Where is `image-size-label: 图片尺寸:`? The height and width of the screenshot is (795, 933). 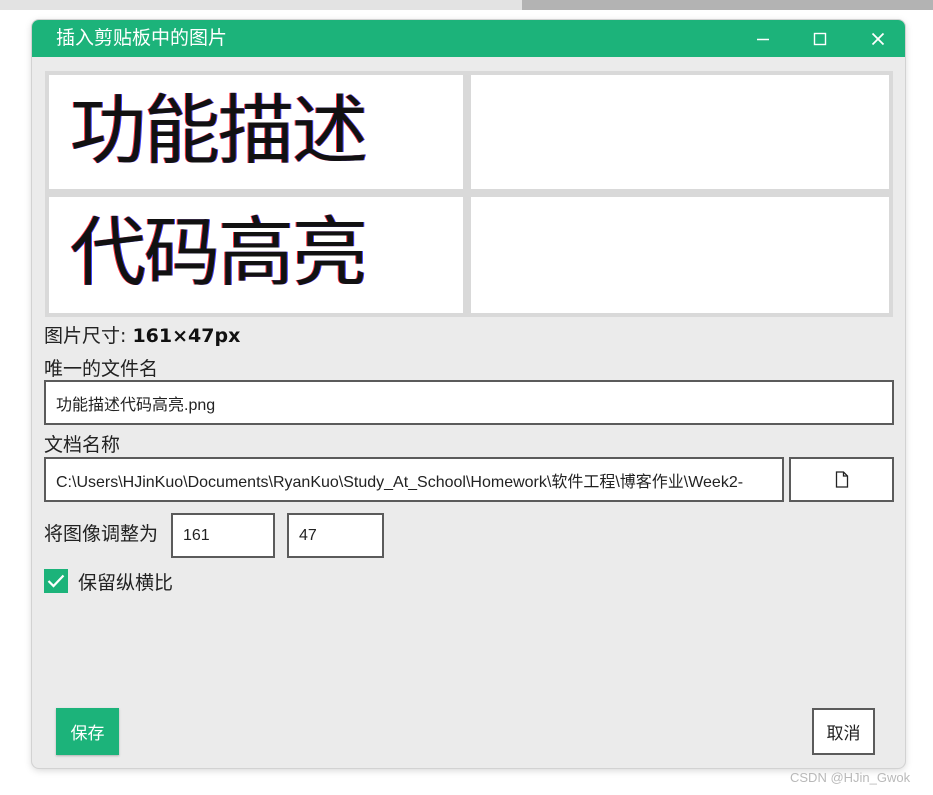 image-size-label: 图片尺寸: is located at coordinates (85, 336).